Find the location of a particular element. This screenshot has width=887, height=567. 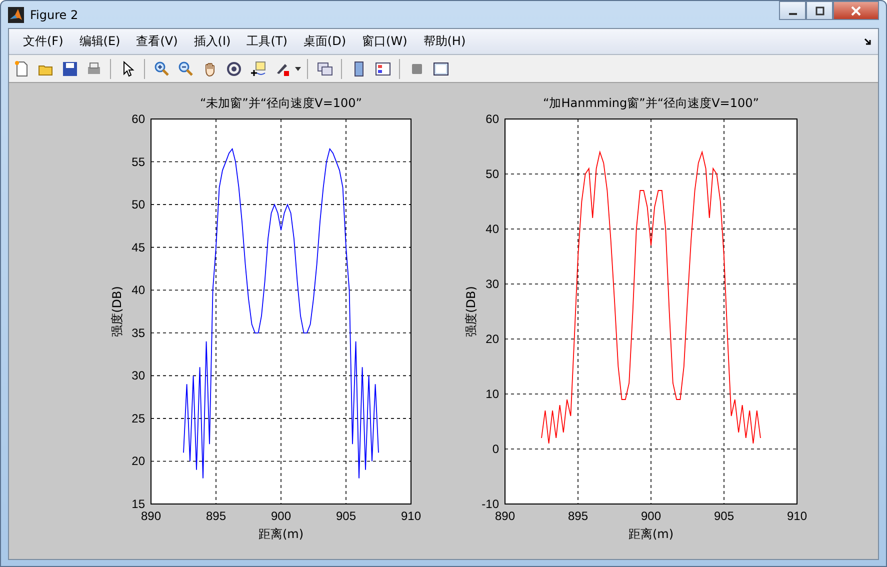

menu-item: 查看(V) is located at coordinates (157, 41).